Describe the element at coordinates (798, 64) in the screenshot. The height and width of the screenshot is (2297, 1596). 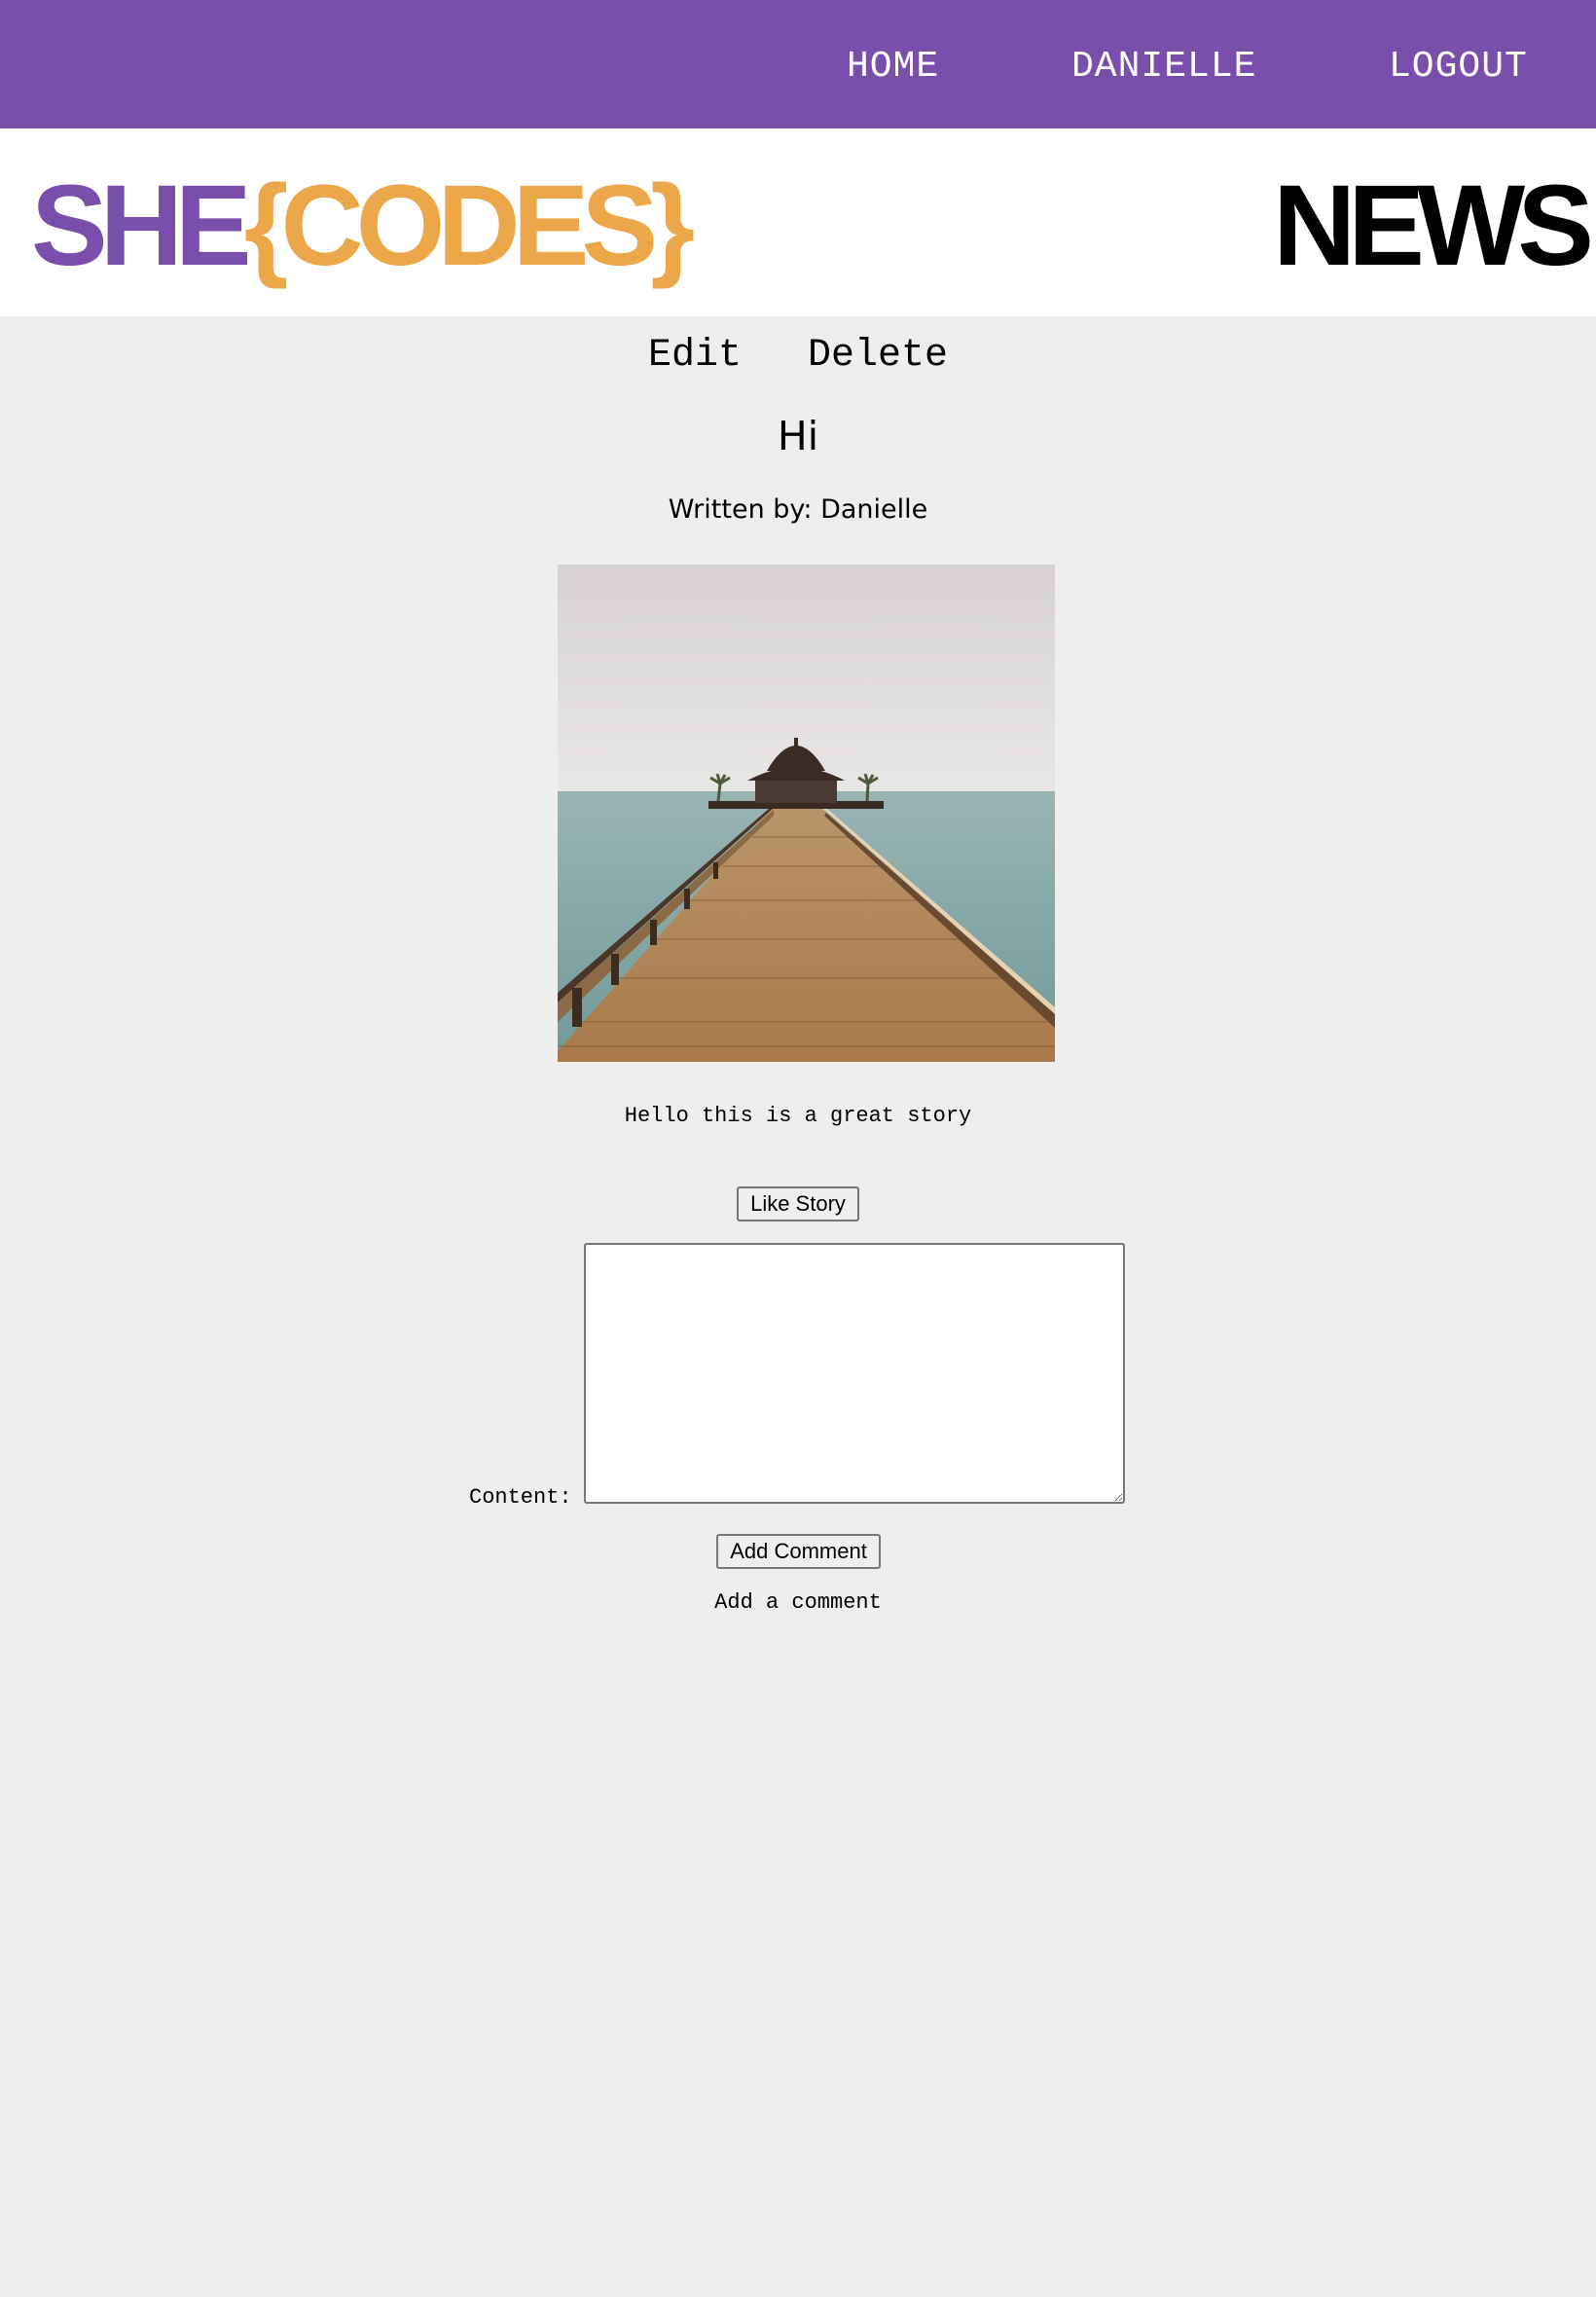
I see `top-navigation: HOME DANIELLE LOGOUT` at that location.